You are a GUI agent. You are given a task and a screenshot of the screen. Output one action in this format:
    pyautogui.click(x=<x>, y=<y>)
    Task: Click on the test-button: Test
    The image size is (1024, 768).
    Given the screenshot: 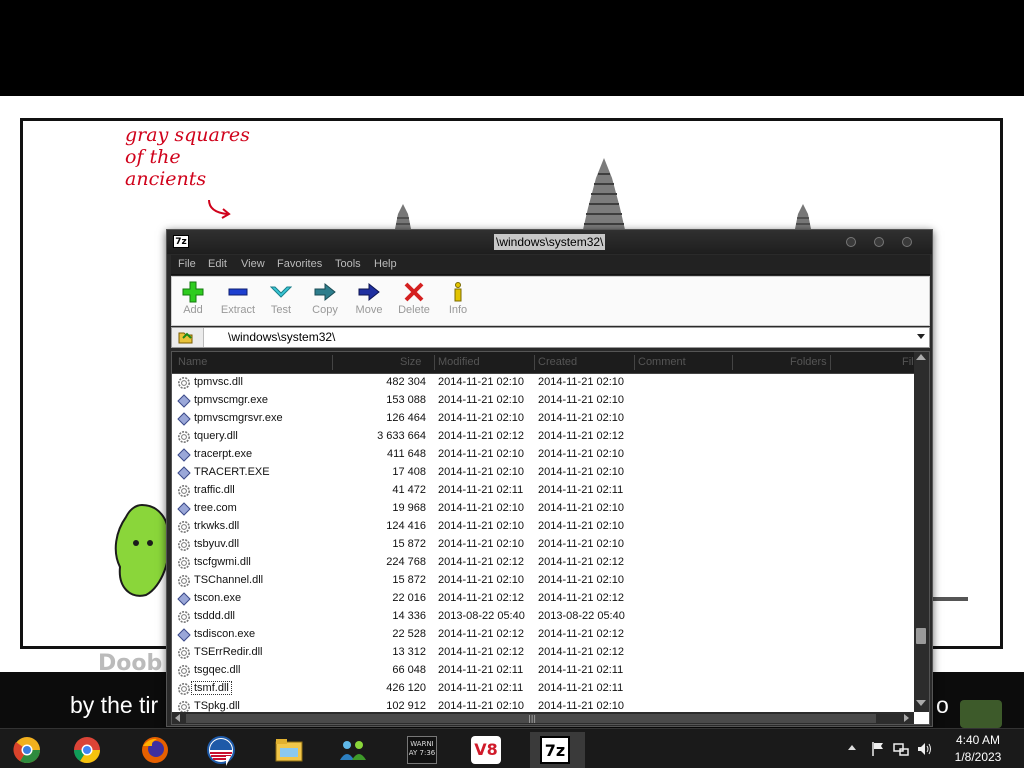 What is the action you would take?
    pyautogui.click(x=281, y=301)
    